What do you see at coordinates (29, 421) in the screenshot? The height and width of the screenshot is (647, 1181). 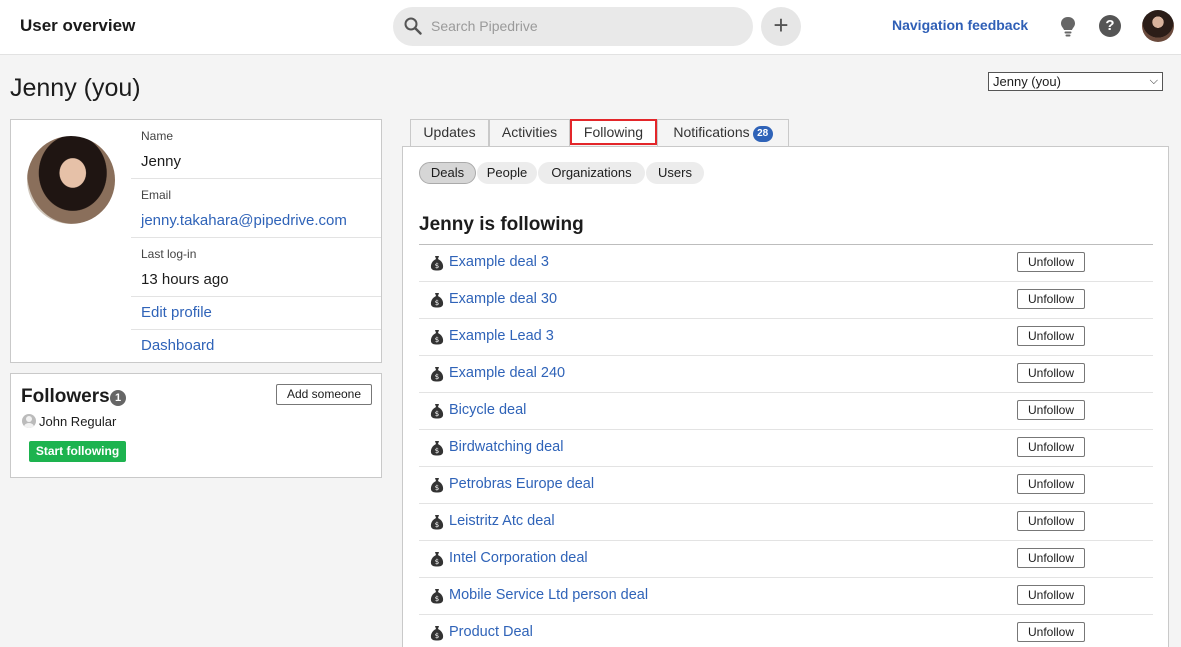 I see `person-icon` at bounding box center [29, 421].